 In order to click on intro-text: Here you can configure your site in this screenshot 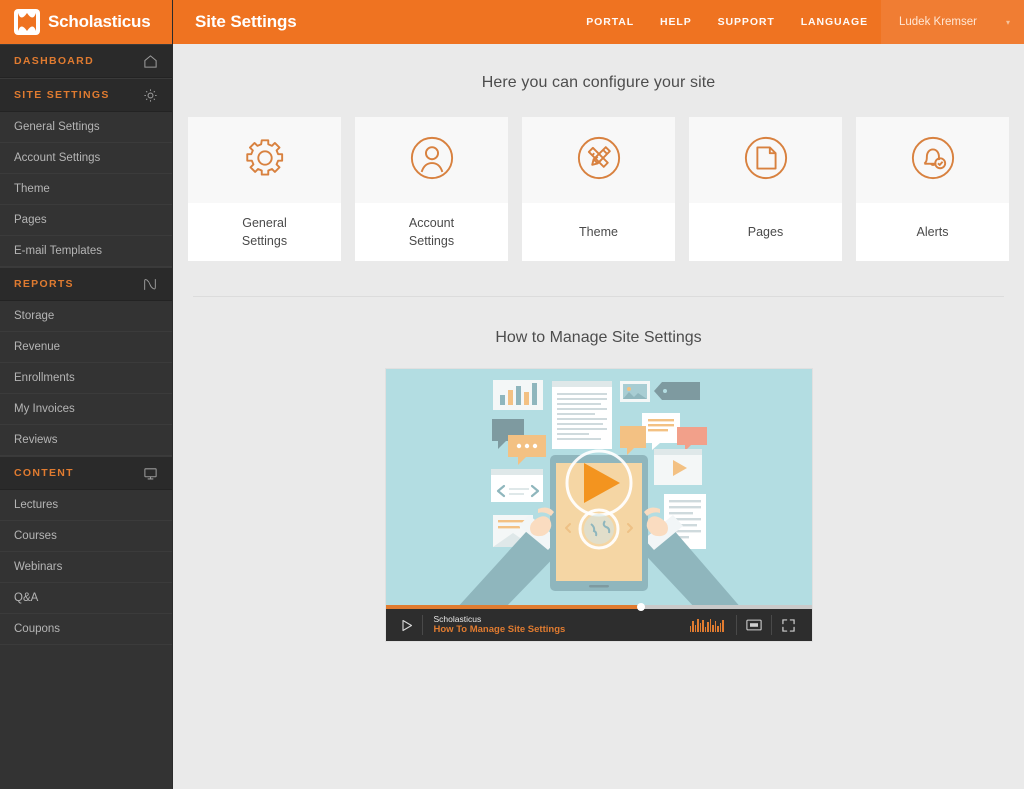, I will do `click(598, 82)`.